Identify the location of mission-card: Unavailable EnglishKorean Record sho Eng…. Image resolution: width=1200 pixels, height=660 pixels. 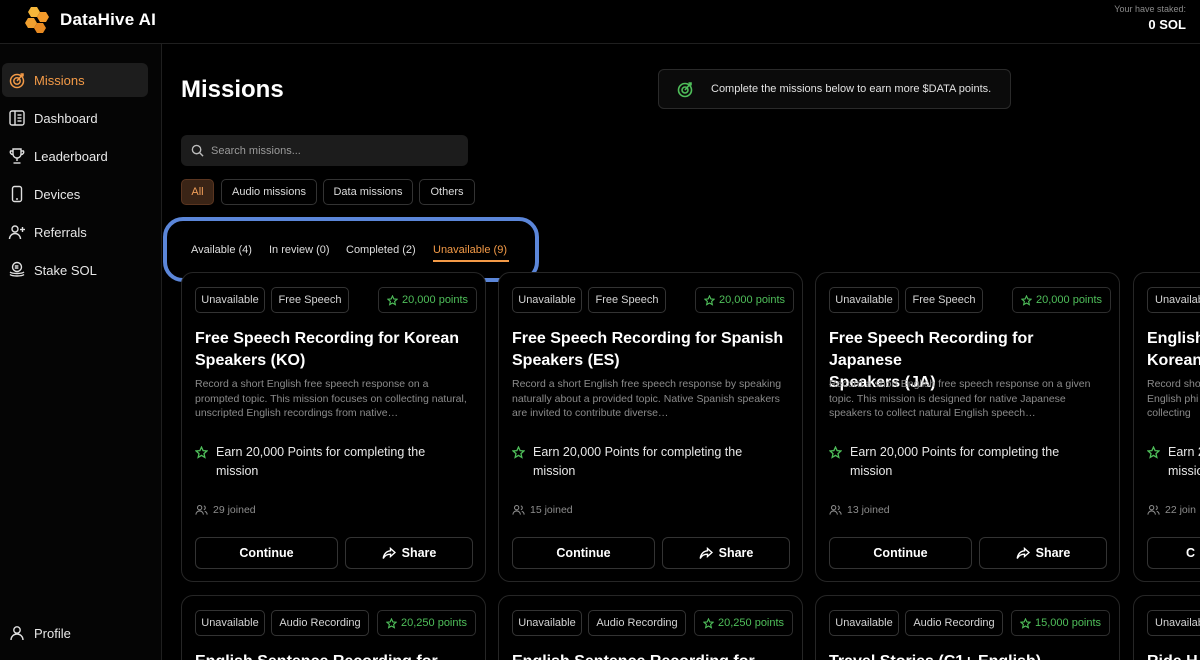
(1166, 427).